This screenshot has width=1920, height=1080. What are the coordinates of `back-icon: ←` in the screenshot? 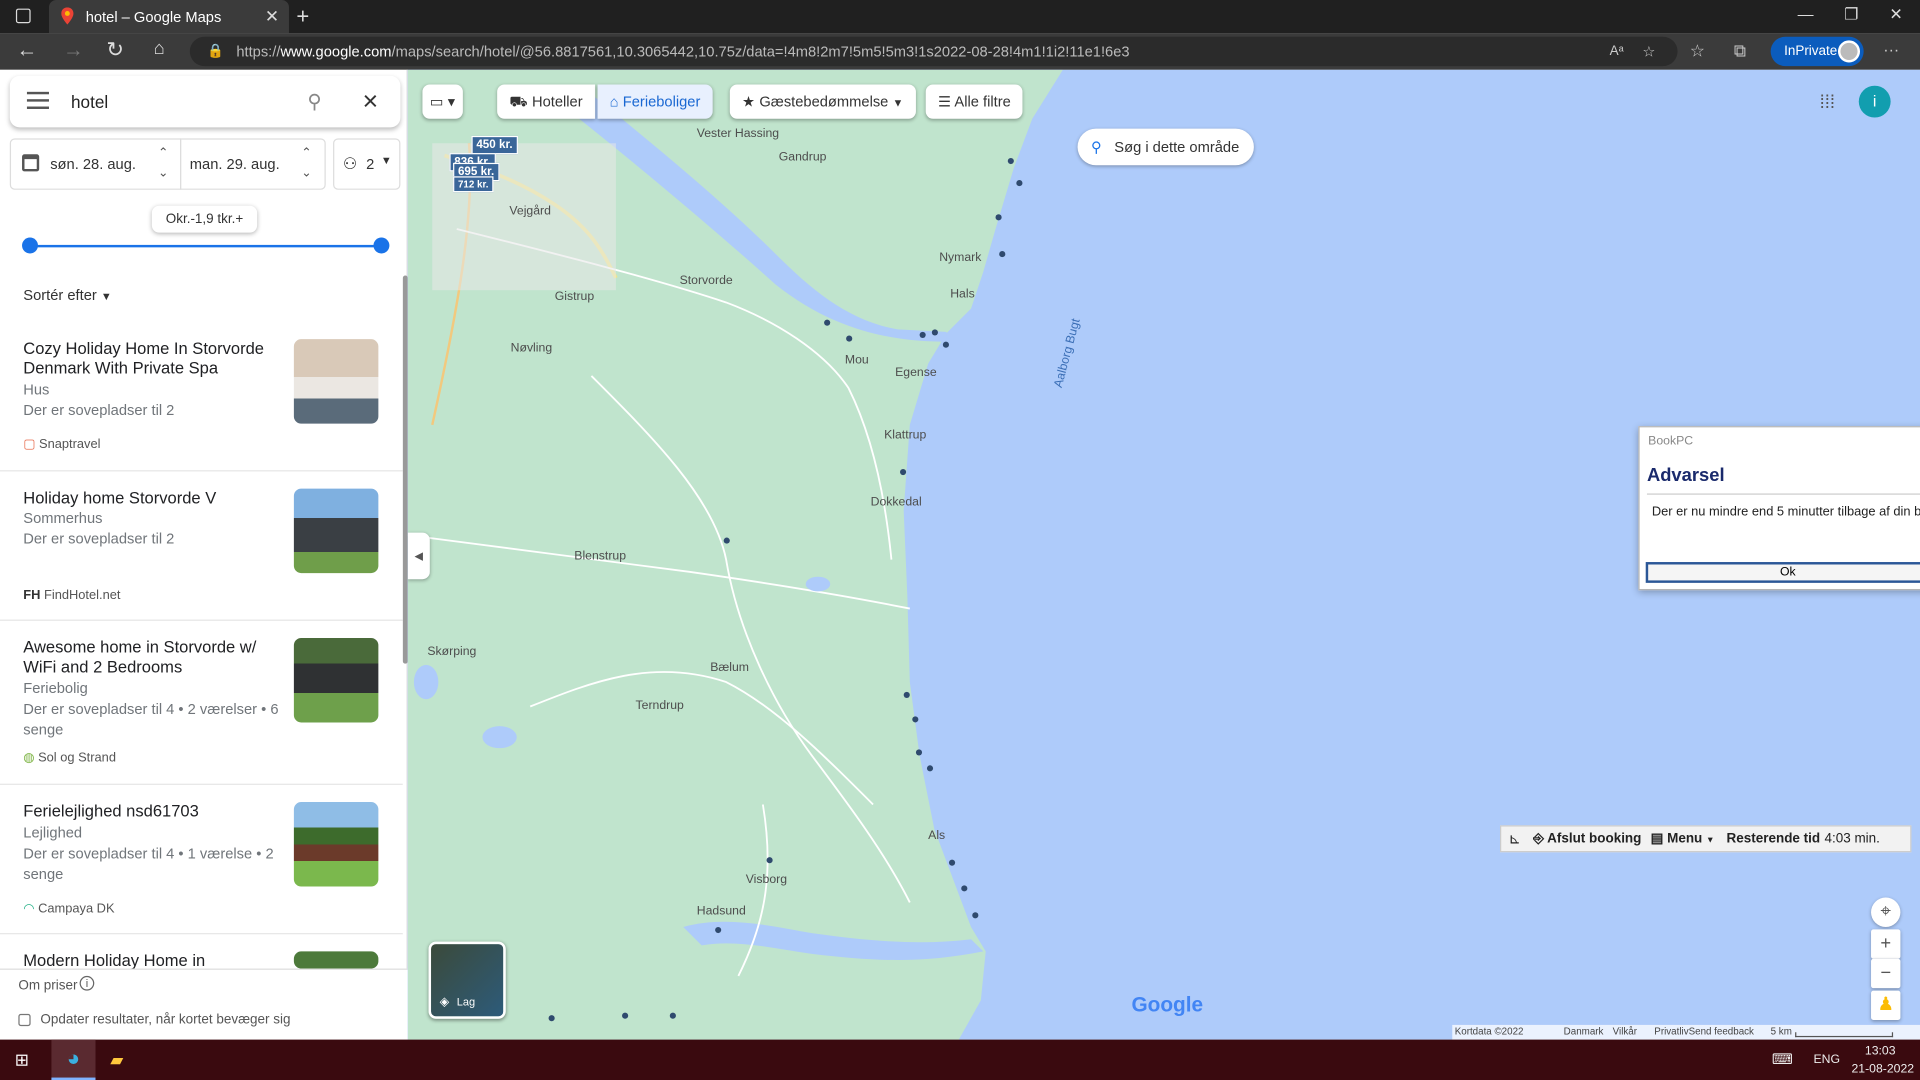 It's located at (27, 50).